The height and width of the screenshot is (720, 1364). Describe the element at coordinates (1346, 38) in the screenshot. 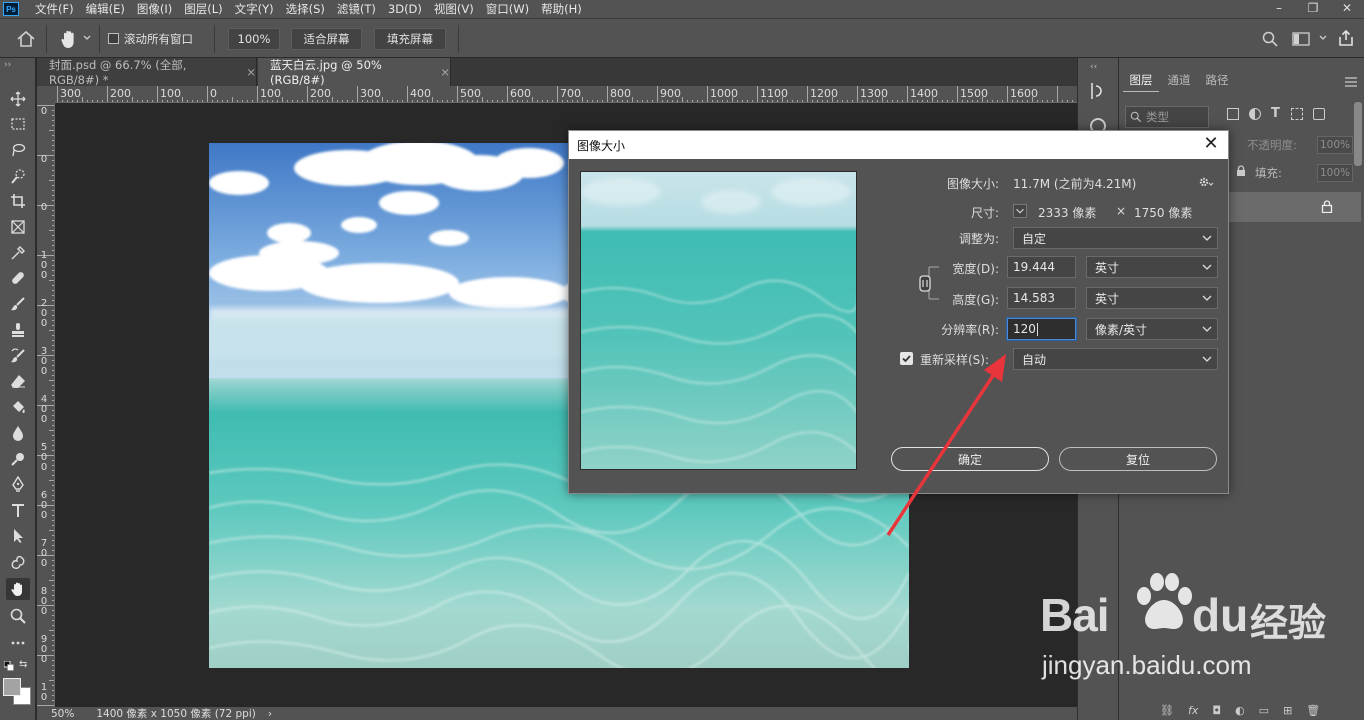

I see `share-icon` at that location.